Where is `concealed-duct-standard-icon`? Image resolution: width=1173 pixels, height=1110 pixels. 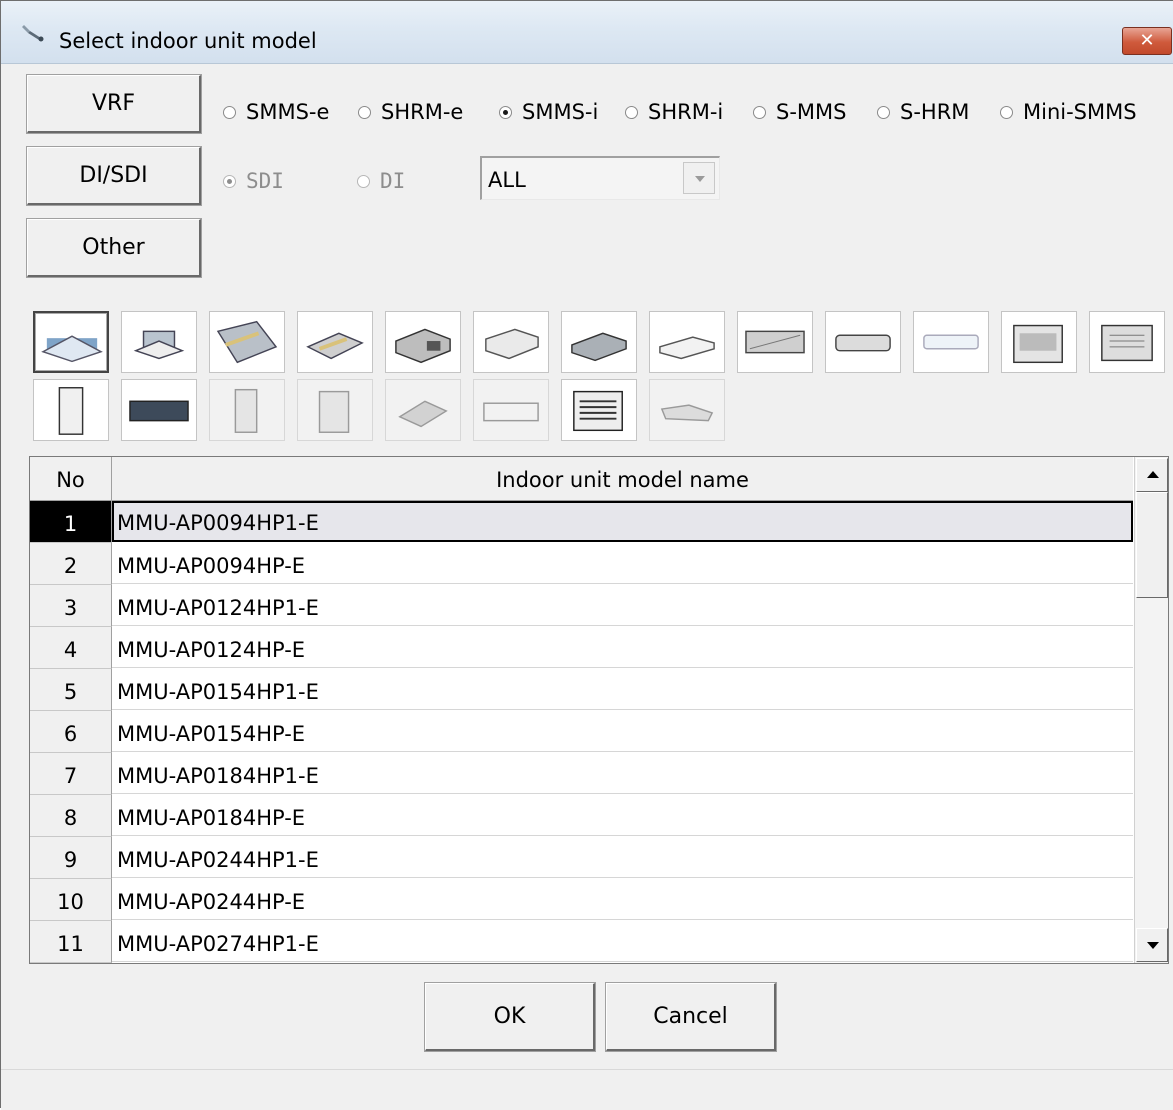 concealed-duct-standard-icon is located at coordinates (423, 342).